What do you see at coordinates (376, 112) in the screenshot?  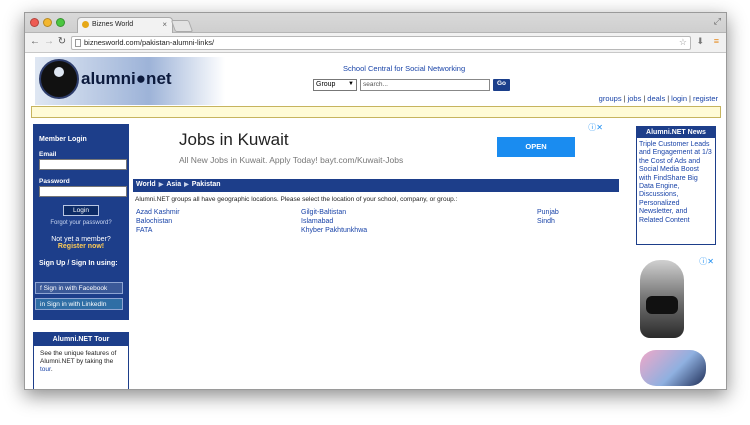 I see `notice-bar` at bounding box center [376, 112].